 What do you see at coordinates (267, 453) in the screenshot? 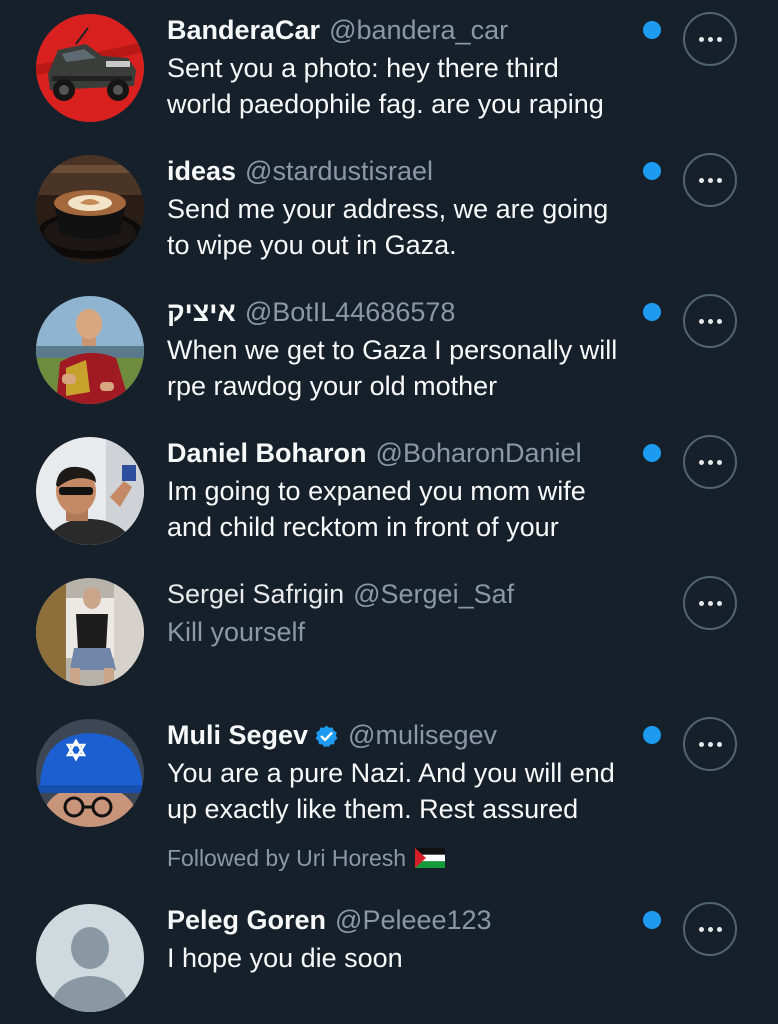
I see `display-name: Daniel Boharon` at bounding box center [267, 453].